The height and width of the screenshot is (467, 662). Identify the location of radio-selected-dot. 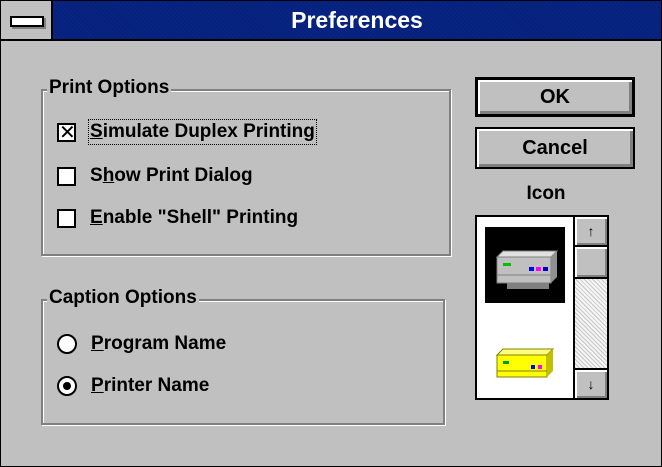
(67, 386).